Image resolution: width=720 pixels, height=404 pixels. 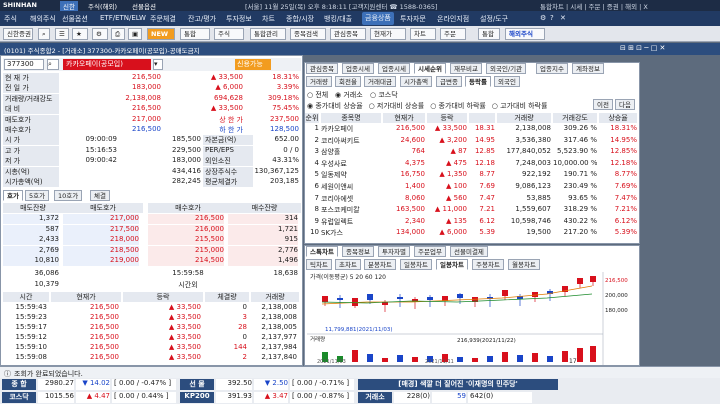 What do you see at coordinates (13, 195) in the screenshot?
I see `orderbook-tab-0: 호가` at bounding box center [13, 195].